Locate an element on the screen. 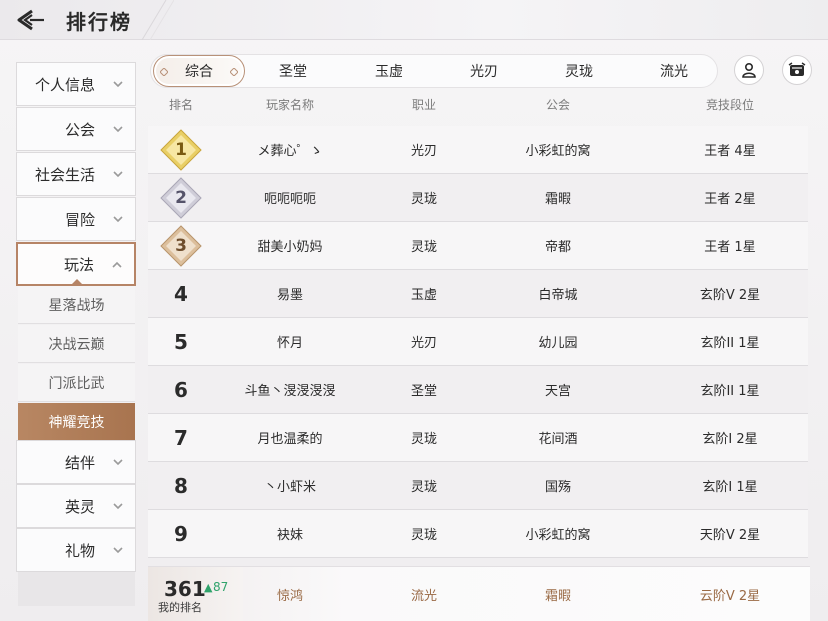 Image resolution: width=828 pixels, height=621 pixels. player-guild: 小彩虹的窝 is located at coordinates (558, 535).